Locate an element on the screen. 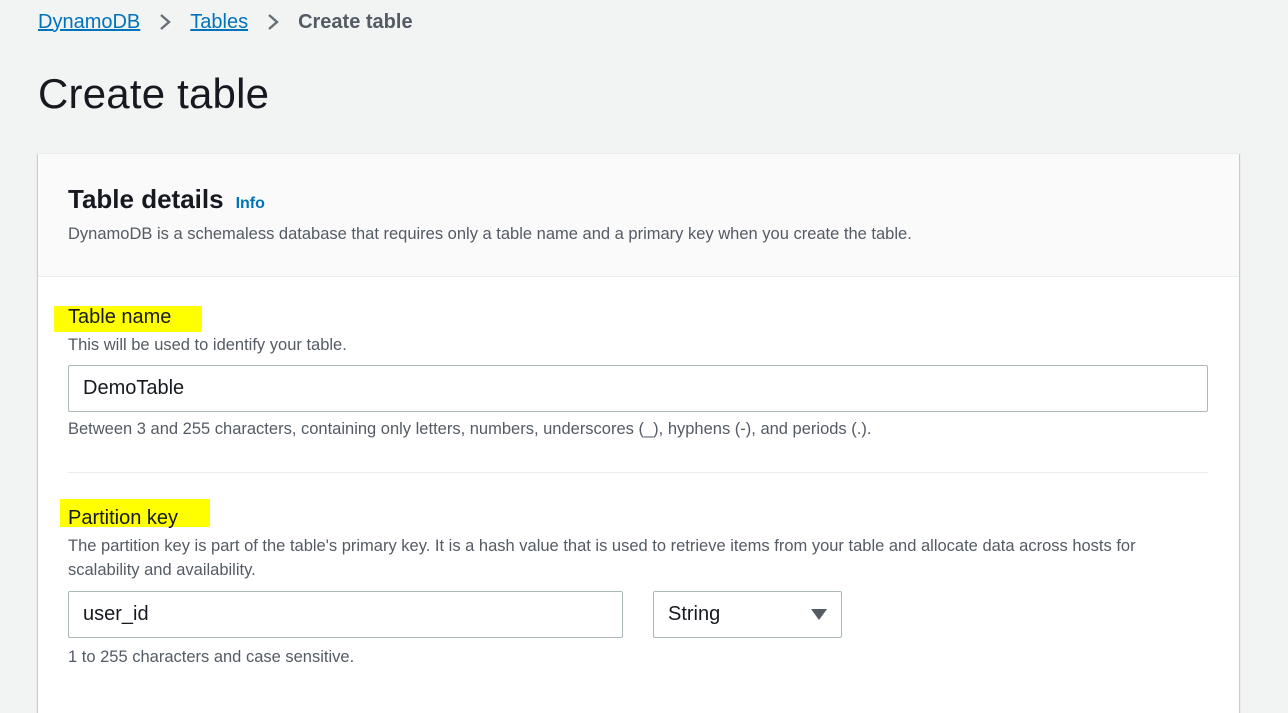  breadcrumb-current: Create table is located at coordinates (355, 21).